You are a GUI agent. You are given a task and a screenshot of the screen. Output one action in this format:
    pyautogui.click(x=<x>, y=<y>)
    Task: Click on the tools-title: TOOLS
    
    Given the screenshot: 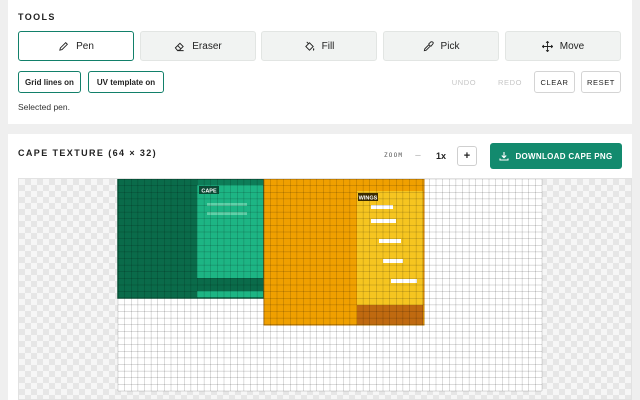 What is the action you would take?
    pyautogui.click(x=37, y=17)
    